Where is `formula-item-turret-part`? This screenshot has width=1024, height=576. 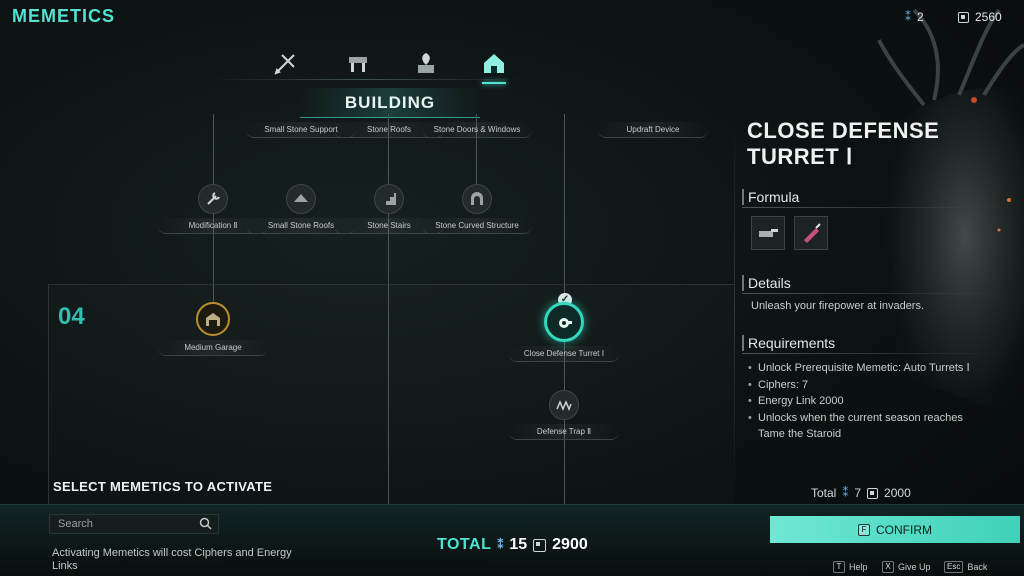
formula-item-turret-part is located at coordinates (768, 233).